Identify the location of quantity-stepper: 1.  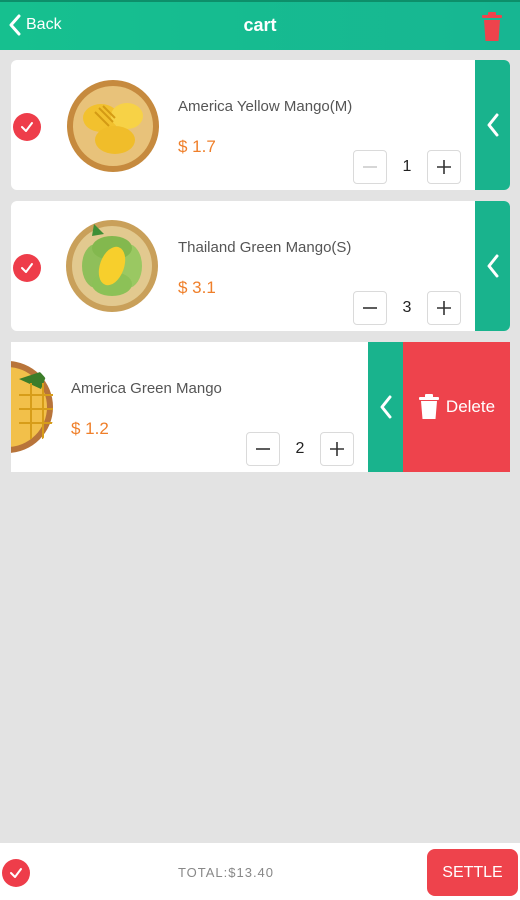
(407, 167).